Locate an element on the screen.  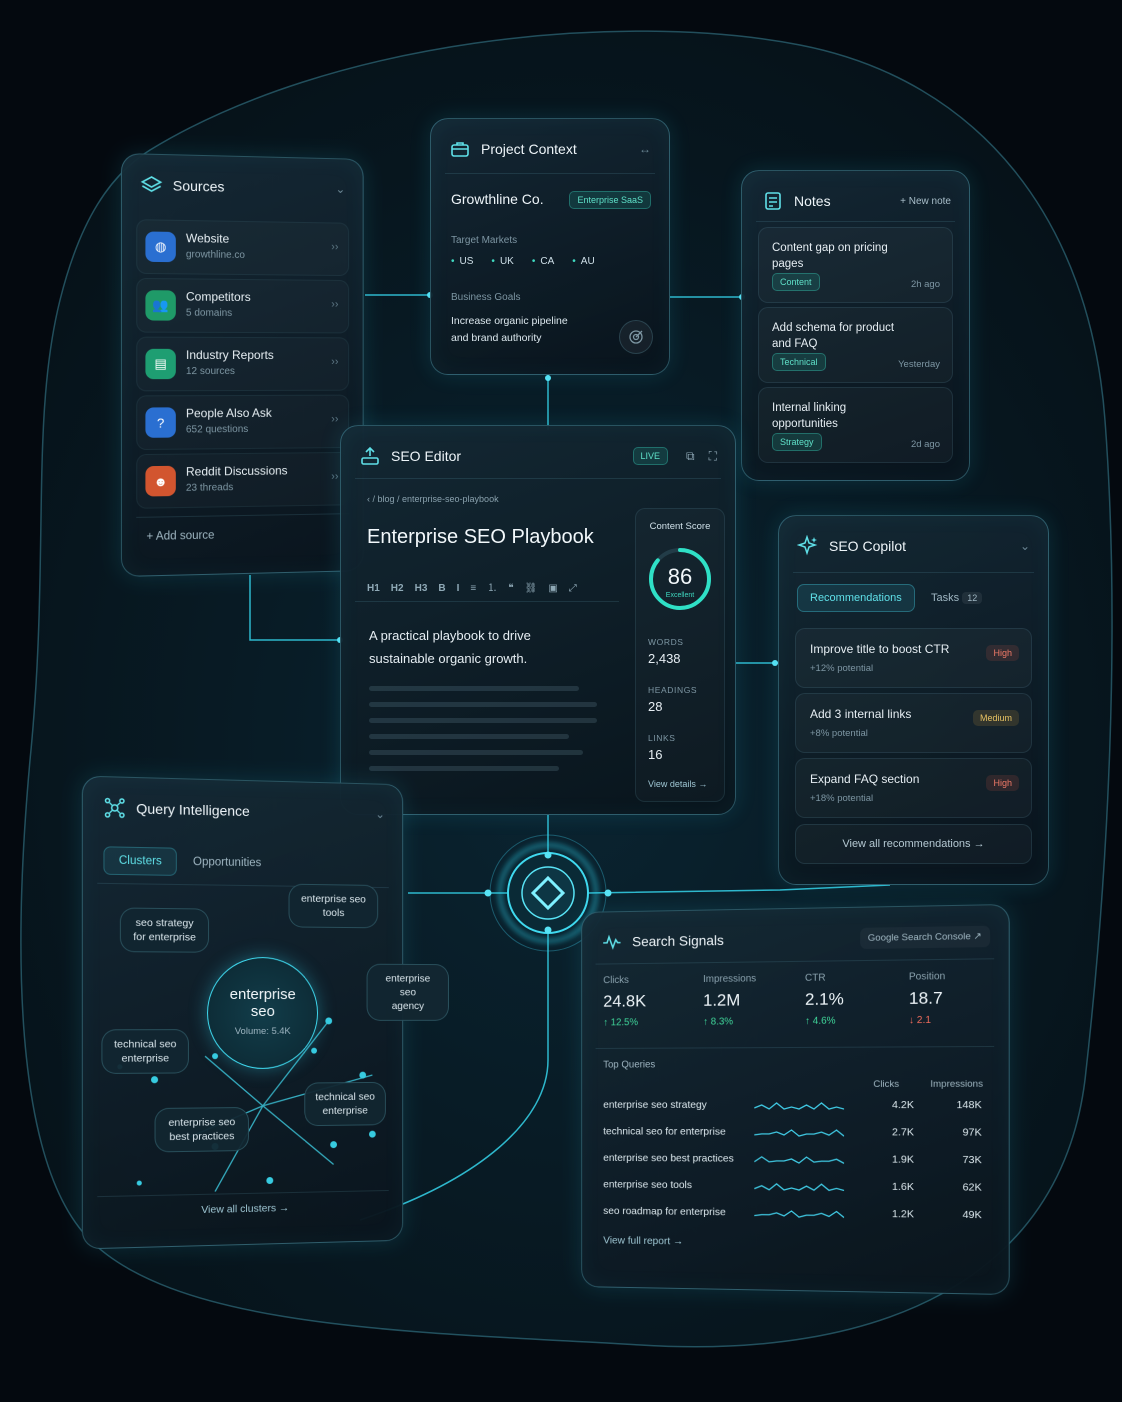
cluster-label: enterprise is located at coordinates (345, 1111).